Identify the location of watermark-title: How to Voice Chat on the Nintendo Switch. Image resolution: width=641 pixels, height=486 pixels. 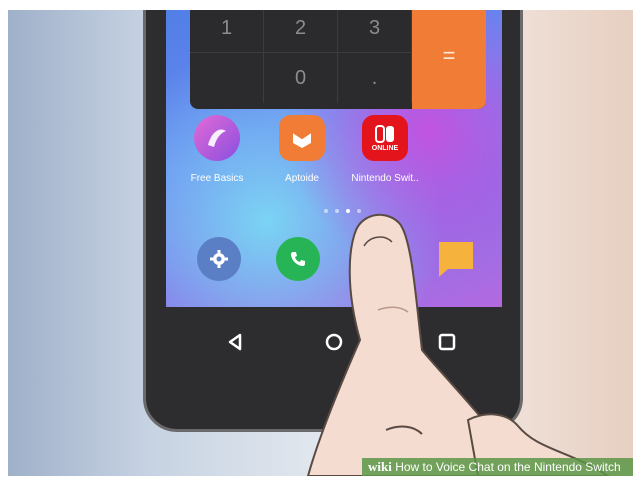
(508, 467).